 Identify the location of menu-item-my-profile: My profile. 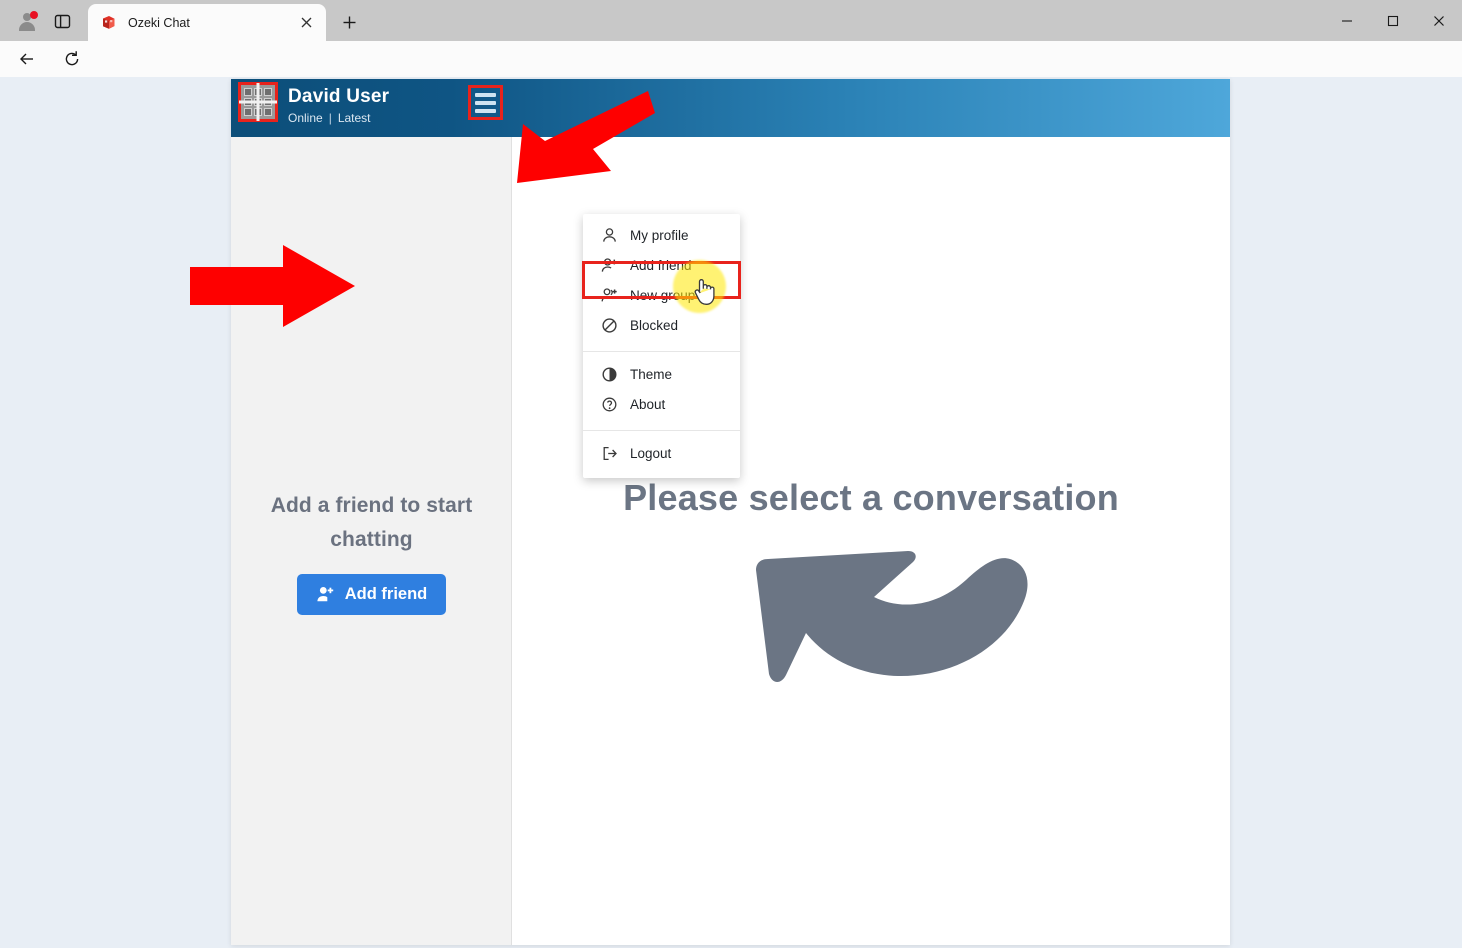
(661, 235).